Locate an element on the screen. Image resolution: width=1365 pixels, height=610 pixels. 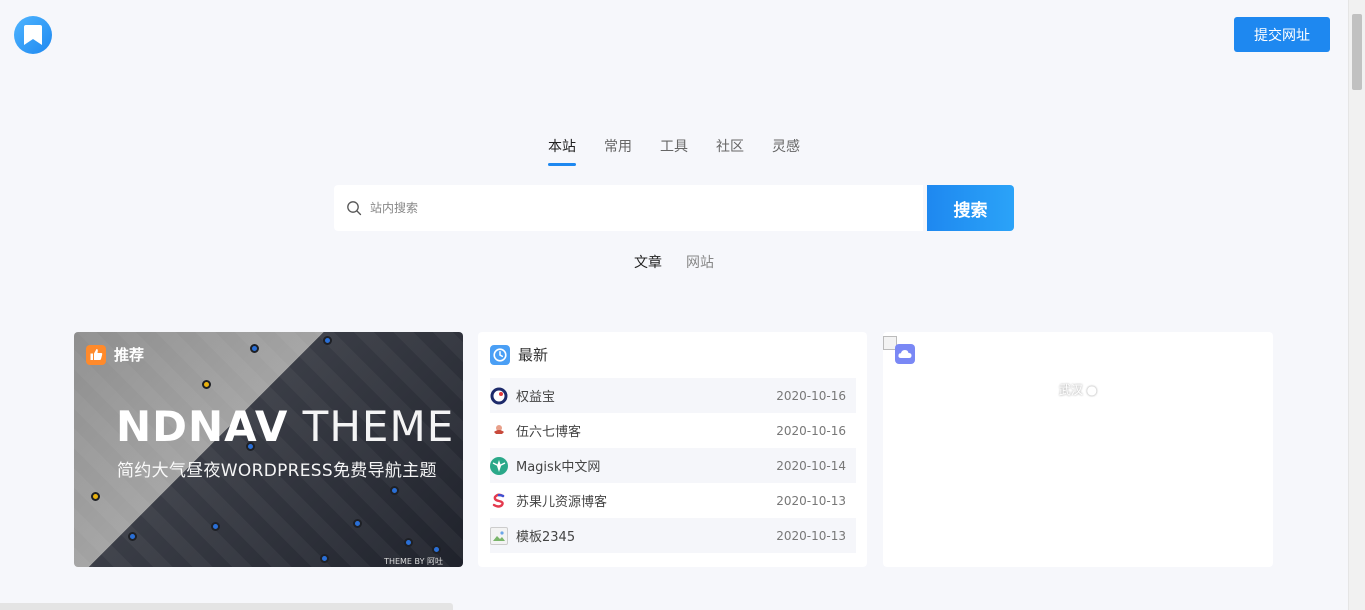
broken-image-icon is located at coordinates (499, 535).